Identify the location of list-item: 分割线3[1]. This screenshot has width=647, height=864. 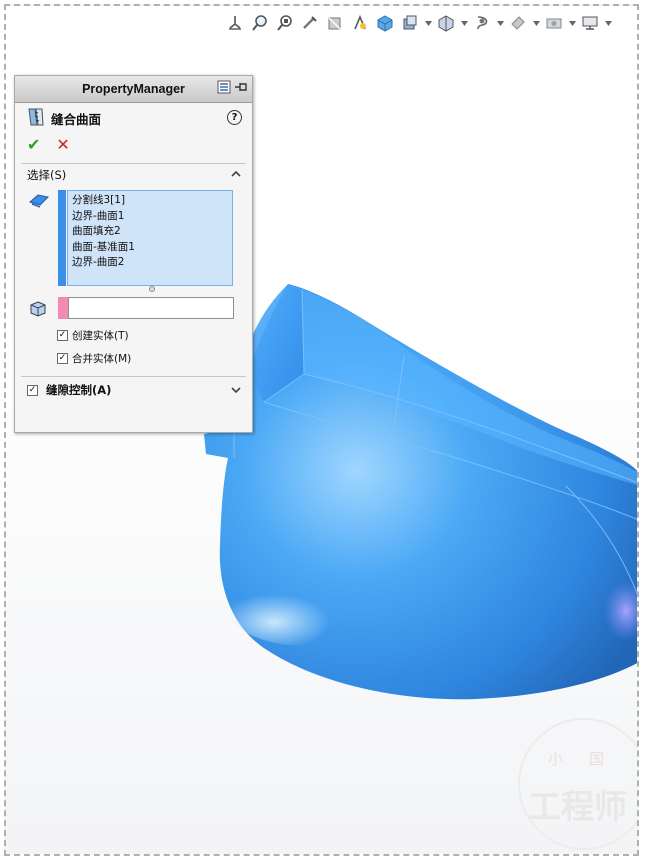
(152, 201).